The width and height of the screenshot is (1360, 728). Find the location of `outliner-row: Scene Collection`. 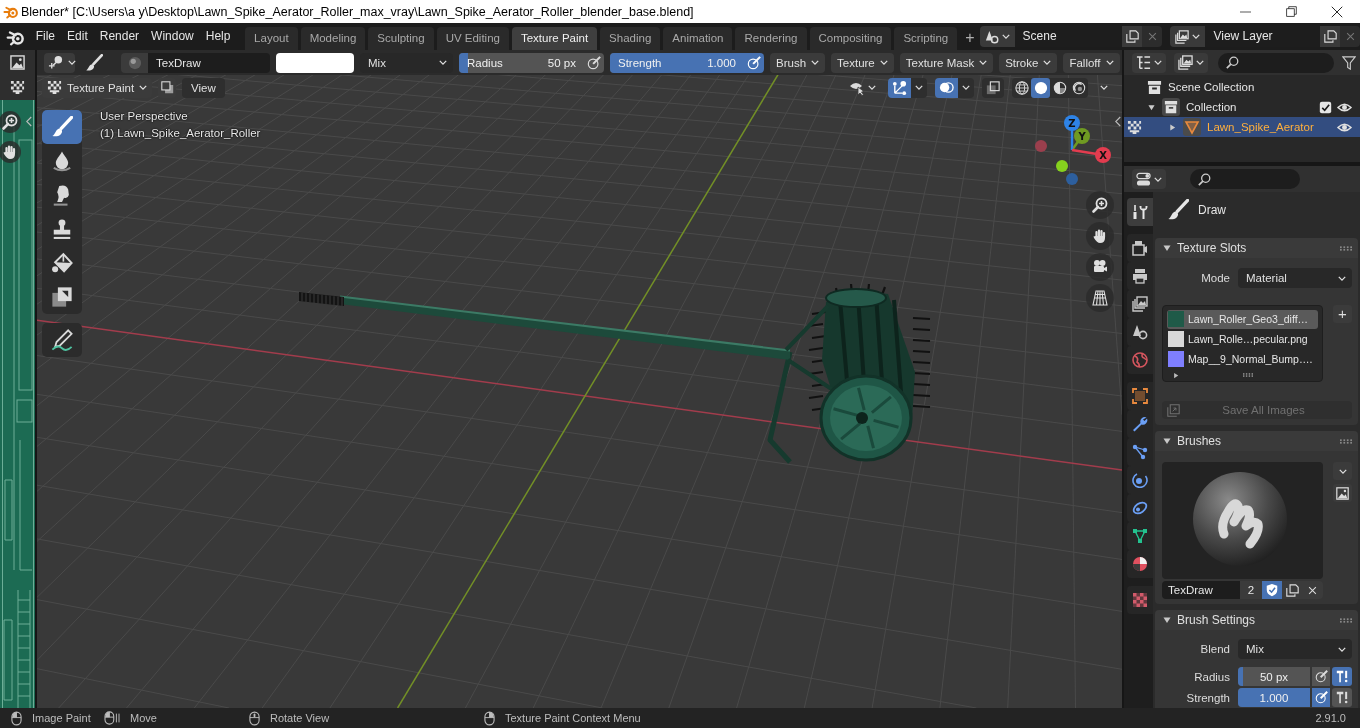

outliner-row: Scene Collection is located at coordinates (1242, 87).